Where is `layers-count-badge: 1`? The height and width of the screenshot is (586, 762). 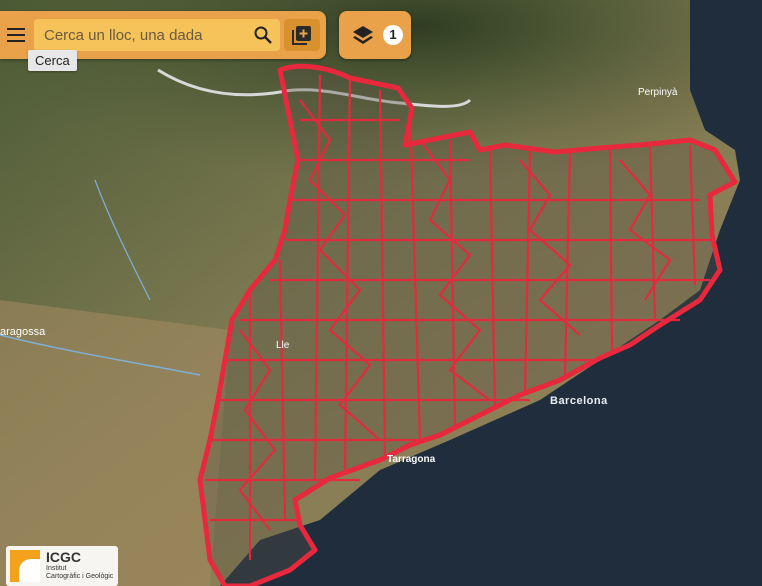 layers-count-badge: 1 is located at coordinates (393, 35).